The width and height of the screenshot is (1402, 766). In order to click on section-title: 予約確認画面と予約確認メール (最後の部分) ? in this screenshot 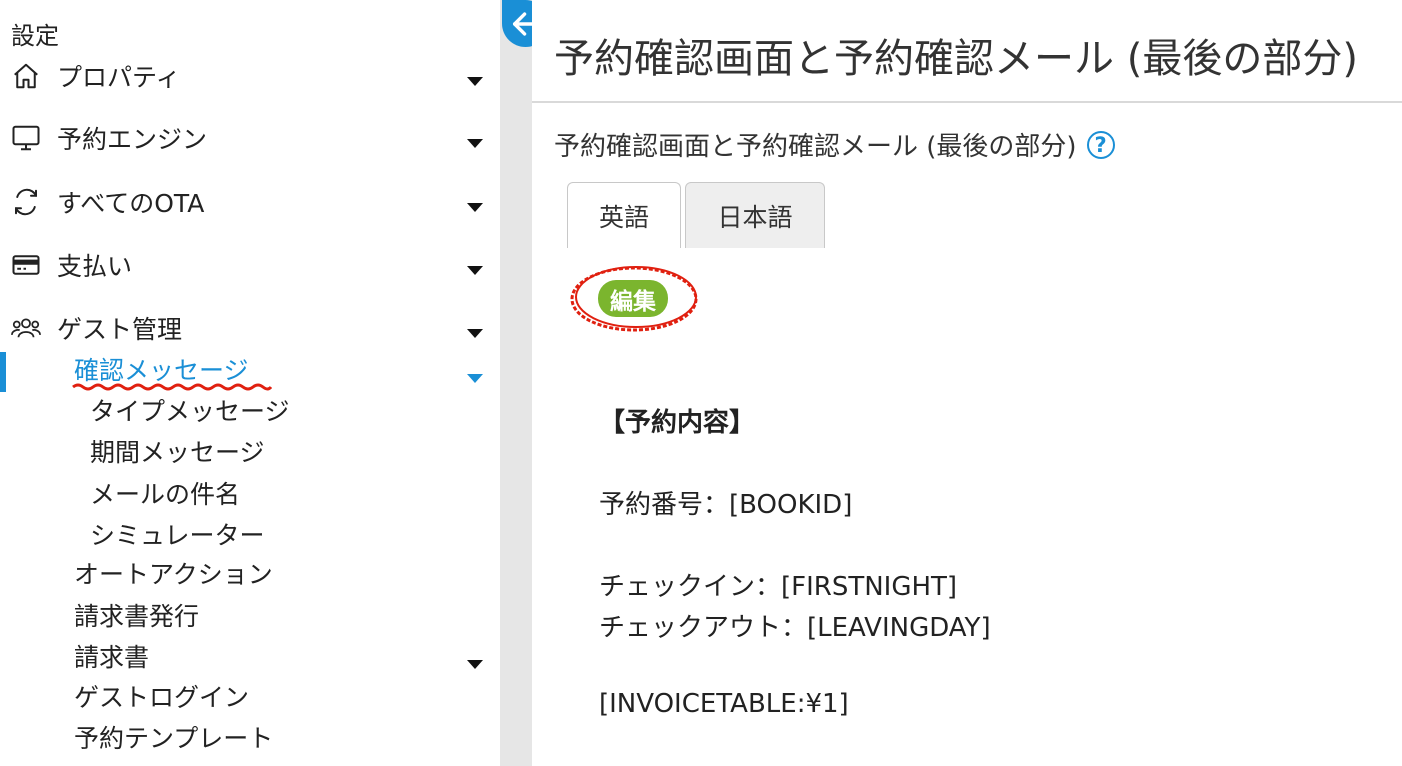, I will do `click(834, 144)`.